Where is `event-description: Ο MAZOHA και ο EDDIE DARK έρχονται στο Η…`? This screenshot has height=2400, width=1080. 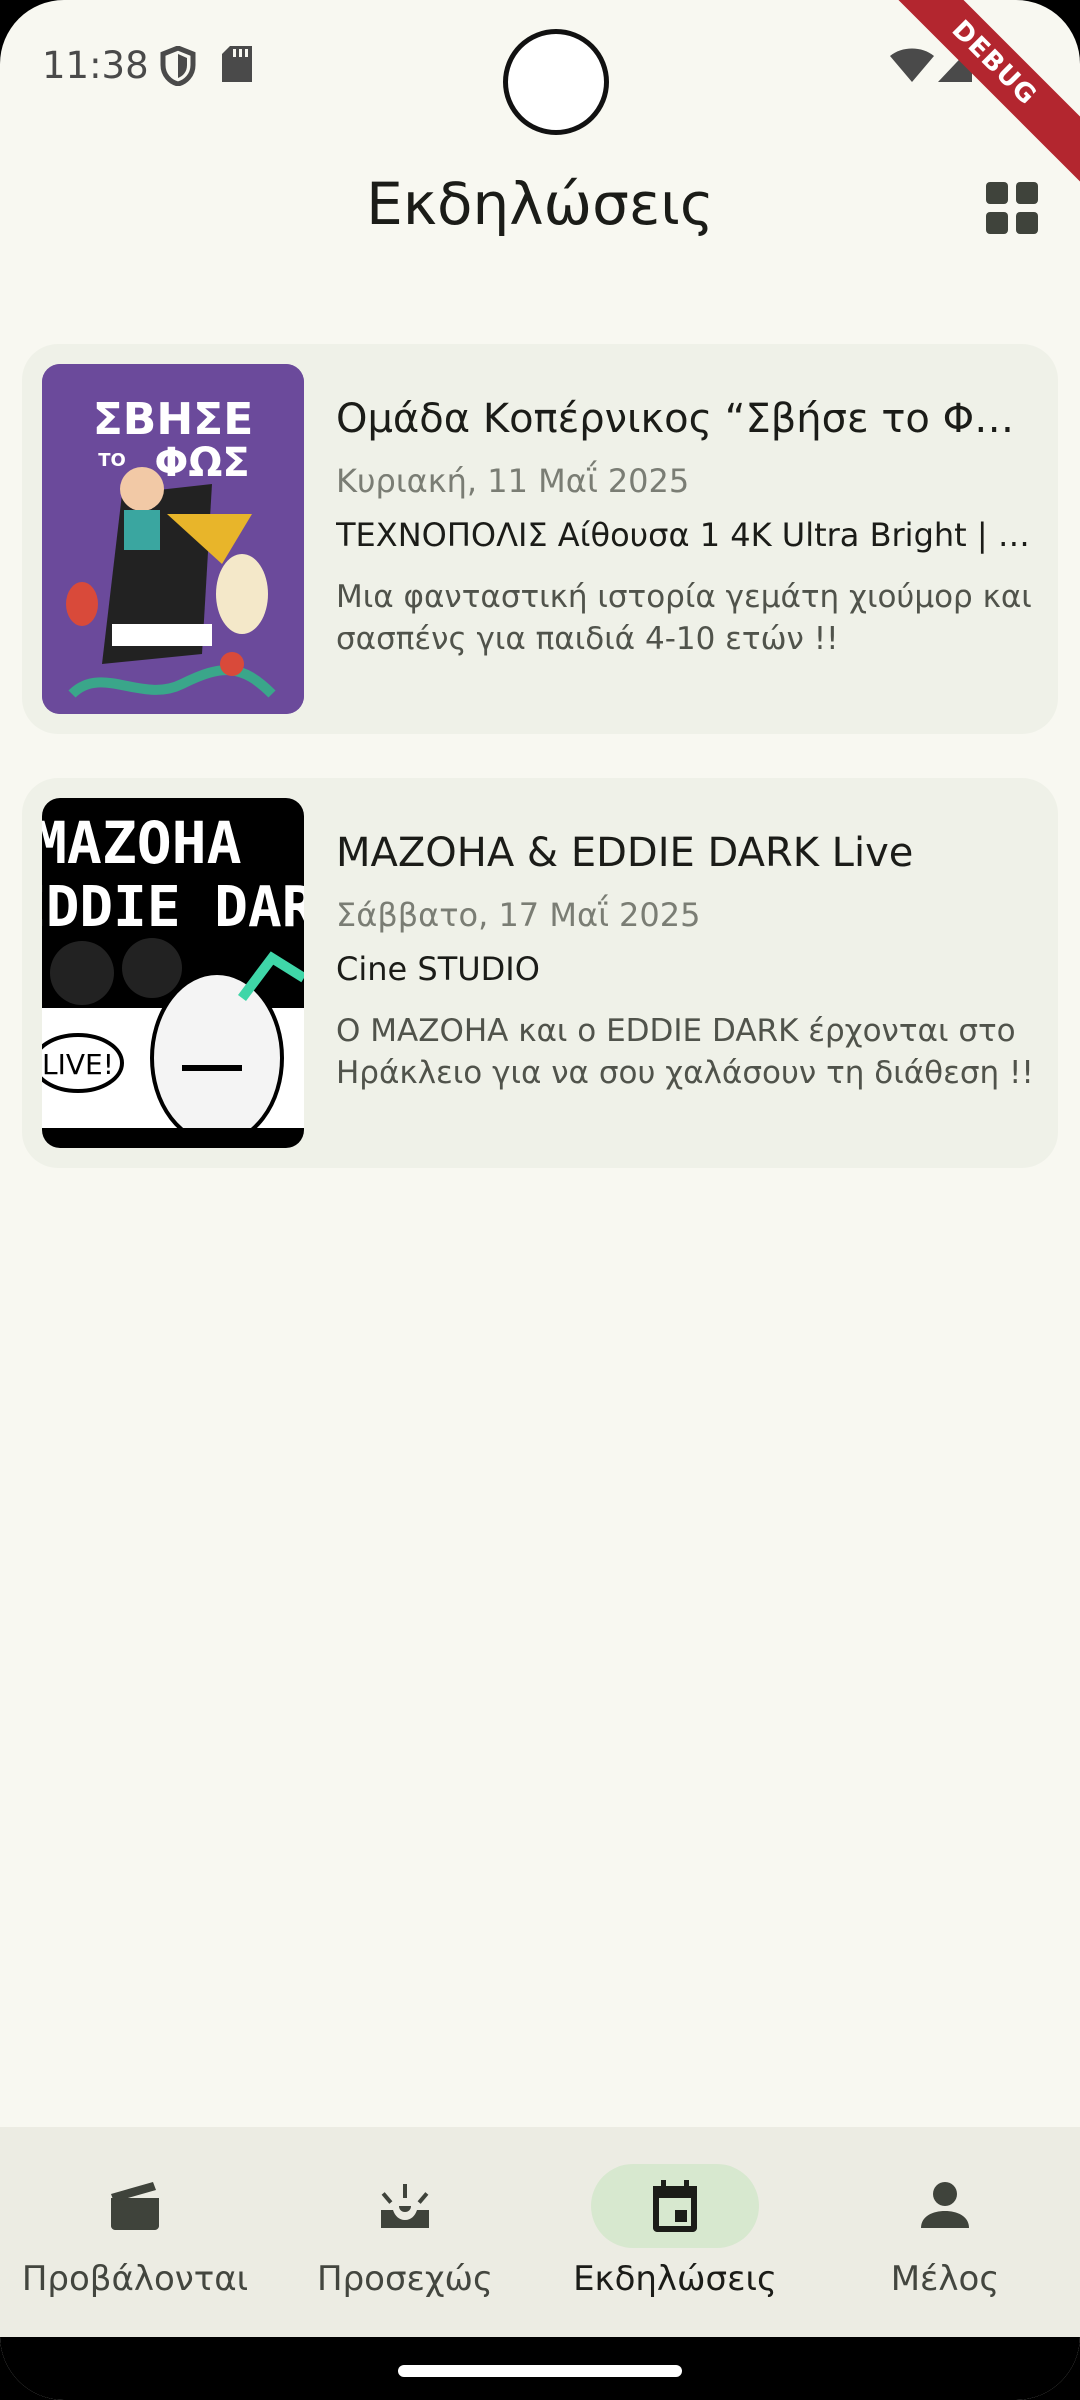 event-description: Ο MAZOHA και ο EDDIE DARK έρχονται στο Η… is located at coordinates (685, 1052).